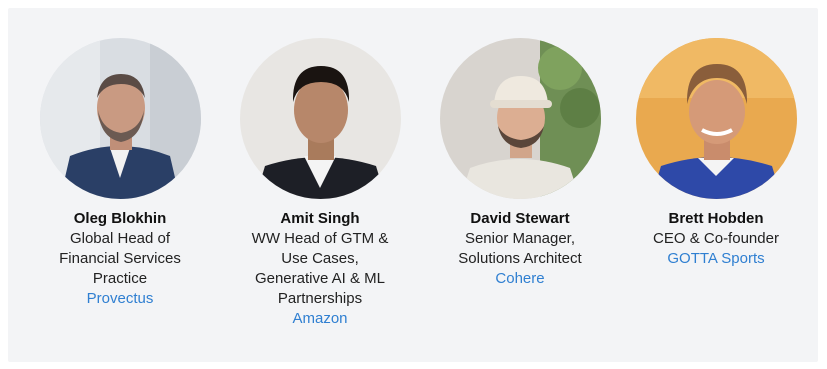  I want to click on speaker-title-line: Financial Services, so click(120, 258).